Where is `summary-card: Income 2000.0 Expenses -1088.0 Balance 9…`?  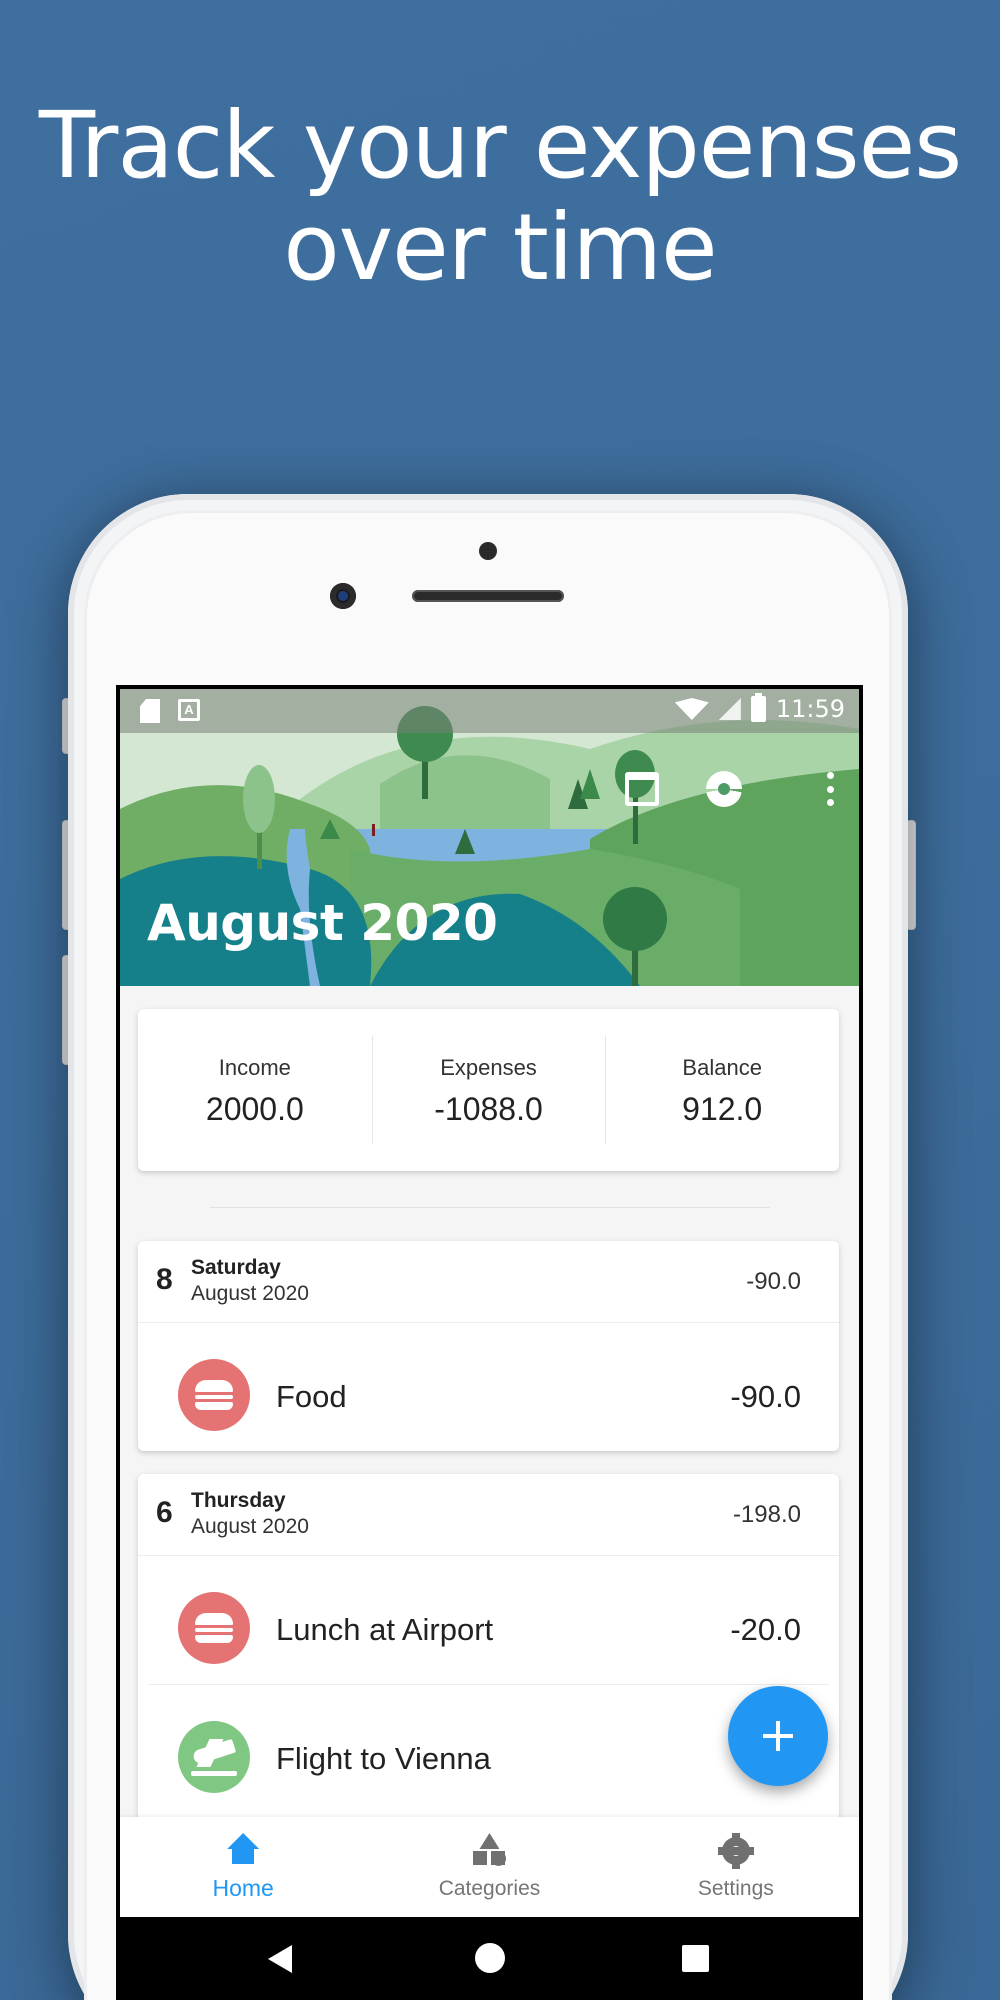
summary-card: Income 2000.0 Expenses -1088.0 Balance 9… is located at coordinates (488, 1090).